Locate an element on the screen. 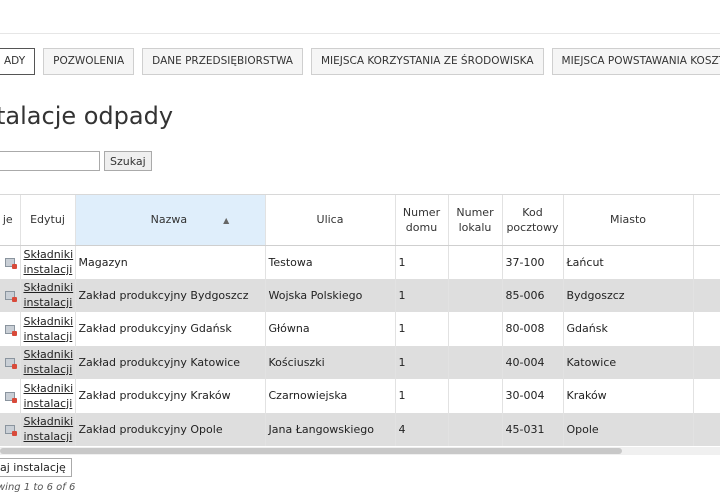 The image size is (720, 500). column-header-actions-label: je is located at coordinates (7, 220).